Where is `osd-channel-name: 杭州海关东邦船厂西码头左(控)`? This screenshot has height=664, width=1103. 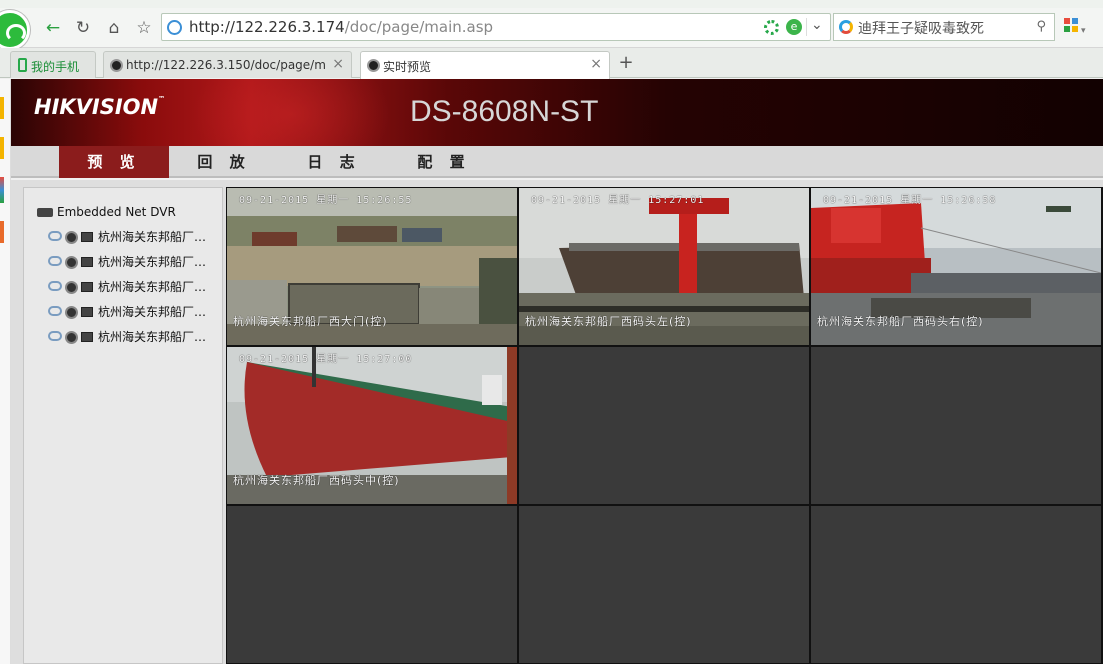 osd-channel-name: 杭州海关东邦船厂西码头左(控) is located at coordinates (608, 321).